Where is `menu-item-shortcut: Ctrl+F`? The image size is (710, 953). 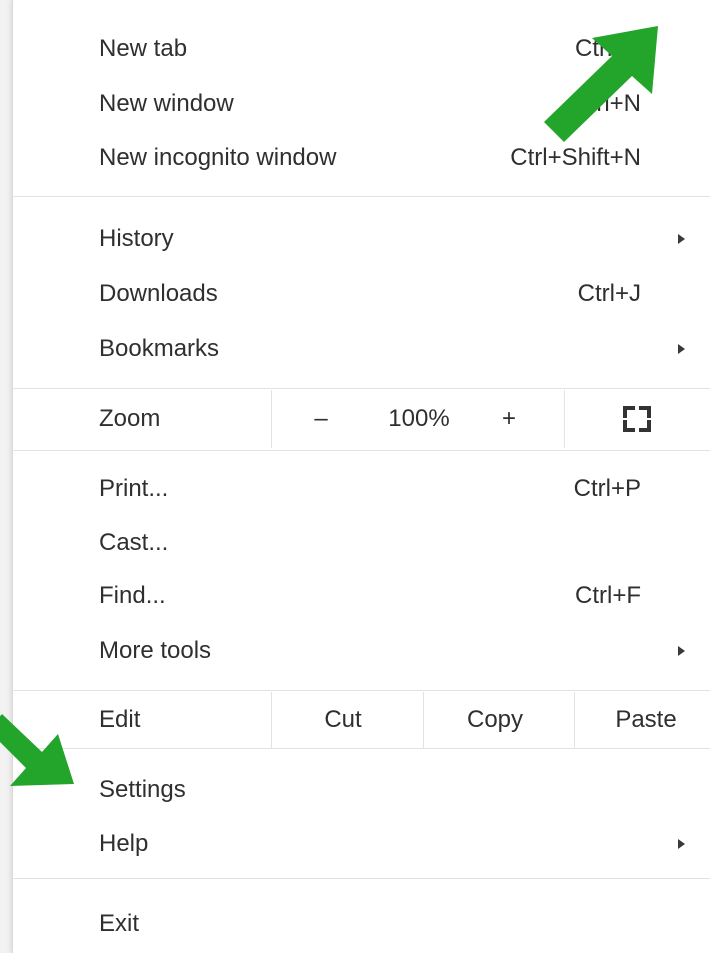 menu-item-shortcut: Ctrl+F is located at coordinates (608, 595).